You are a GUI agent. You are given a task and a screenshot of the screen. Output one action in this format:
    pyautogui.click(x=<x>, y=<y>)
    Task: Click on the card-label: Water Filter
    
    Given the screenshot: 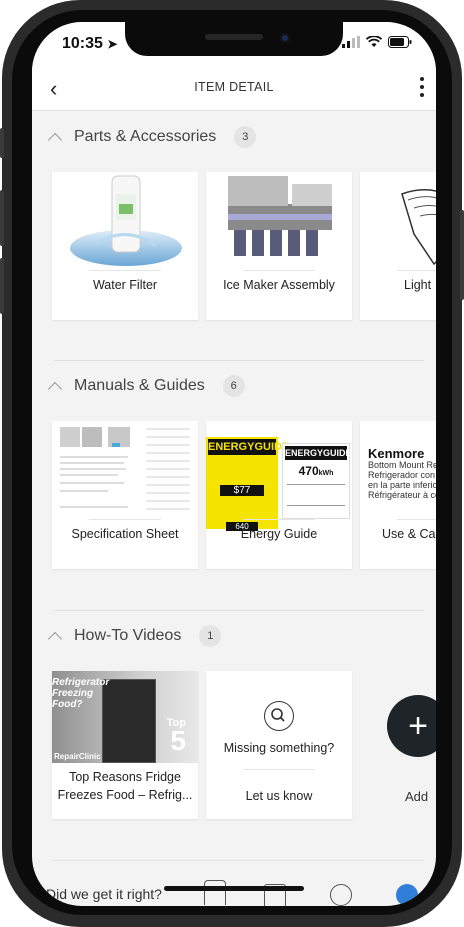 What is the action you would take?
    pyautogui.click(x=125, y=285)
    